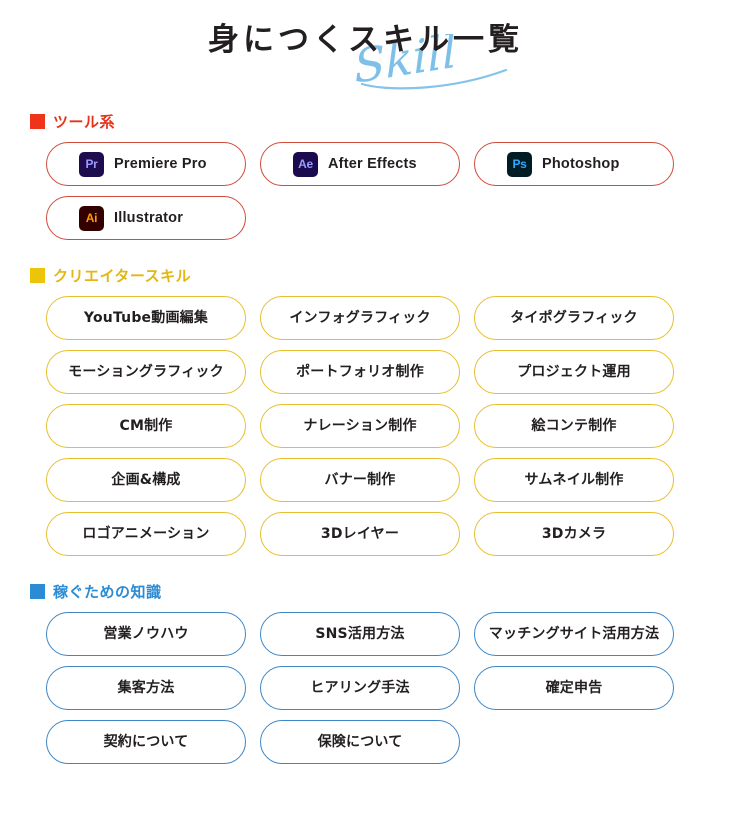 The width and height of the screenshot is (731, 819). I want to click on section-title-text: クリエイタースキル, so click(122, 275).